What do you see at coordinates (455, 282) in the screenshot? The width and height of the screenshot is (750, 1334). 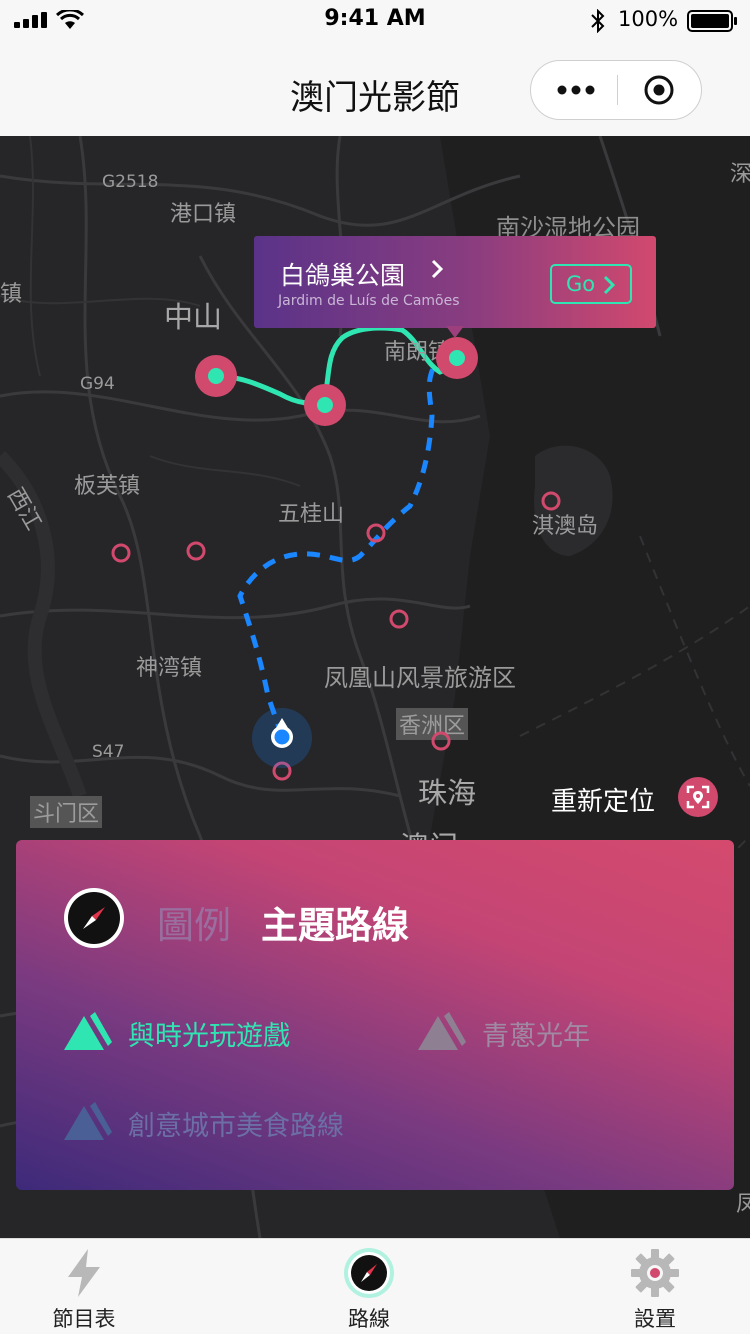 I see `location-popup: 白鴿巢公園 Jardim de Luís de Camões Go` at bounding box center [455, 282].